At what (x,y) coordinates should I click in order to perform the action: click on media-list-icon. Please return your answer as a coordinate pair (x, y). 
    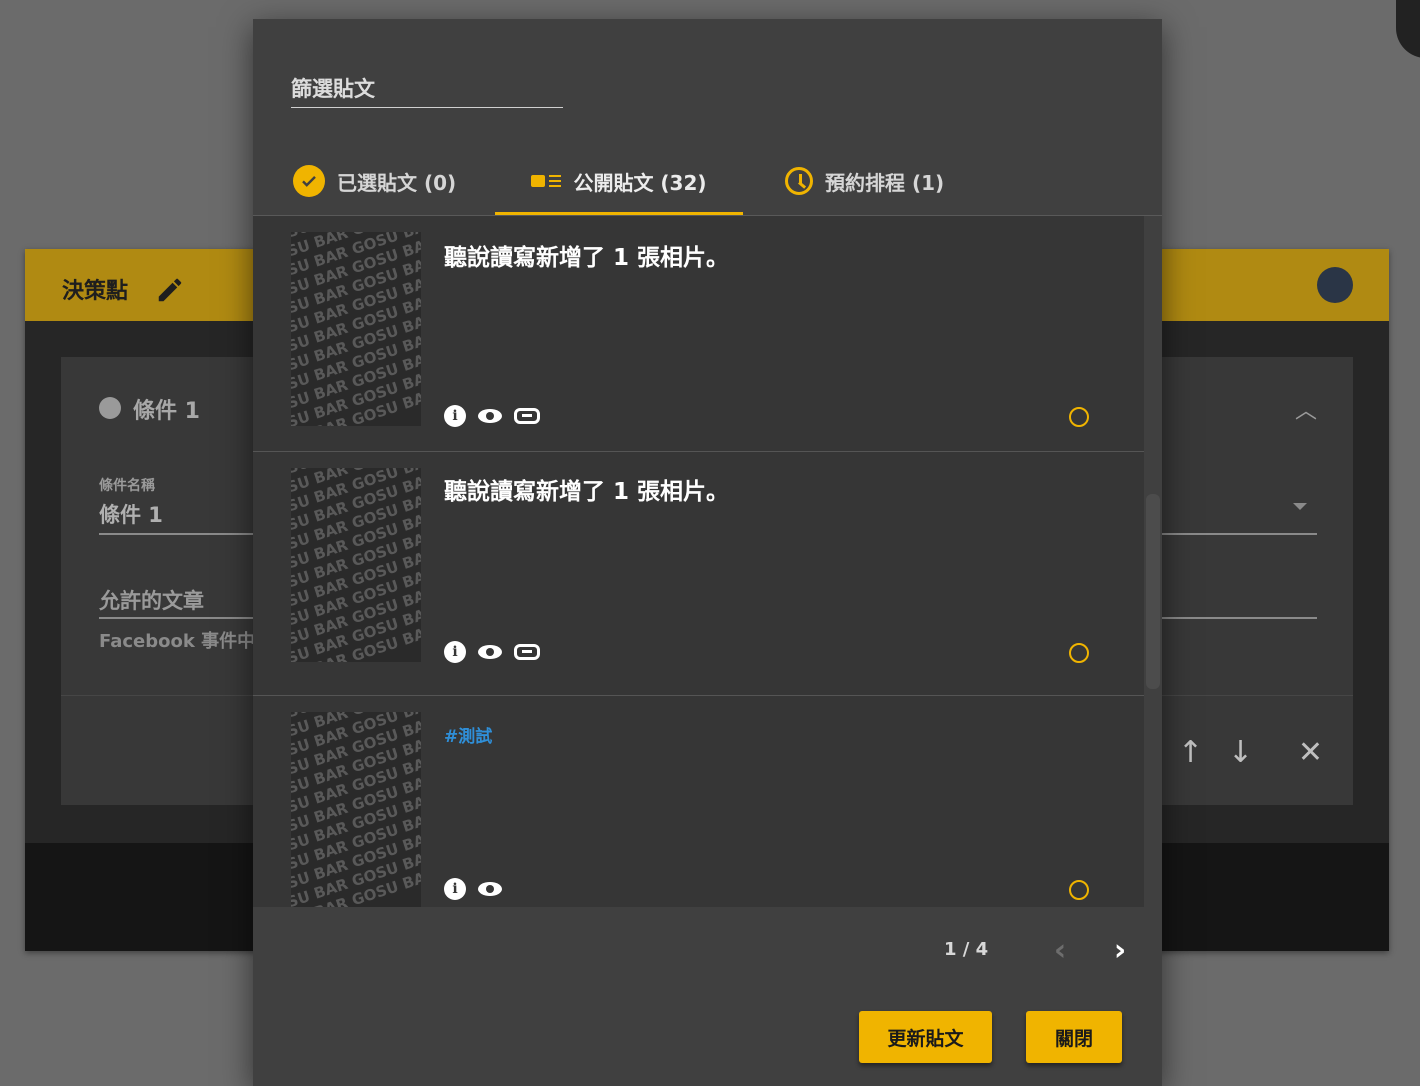
    Looking at the image, I should click on (546, 181).